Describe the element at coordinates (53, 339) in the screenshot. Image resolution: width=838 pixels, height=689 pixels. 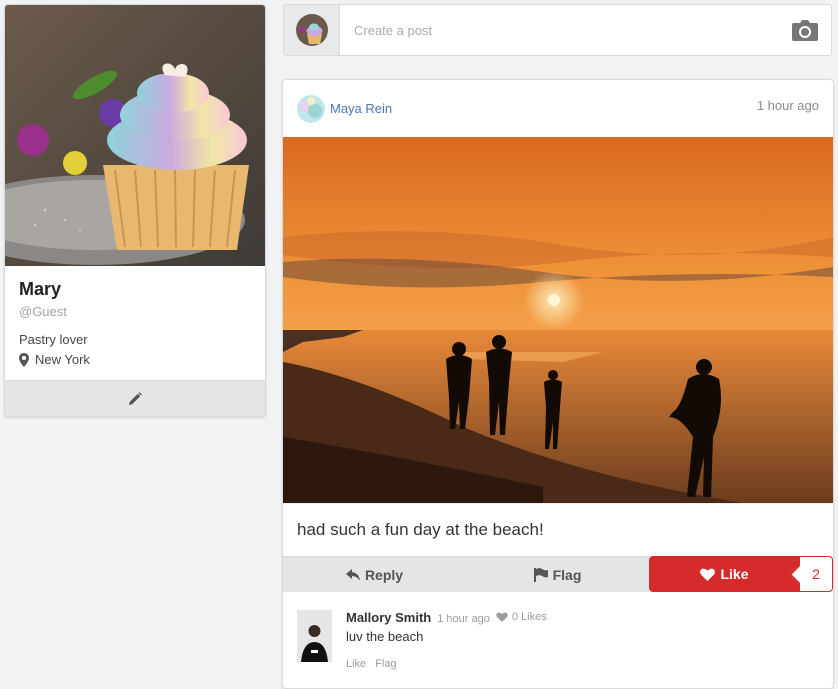
I see `profile-bio: Pastry lover` at that location.